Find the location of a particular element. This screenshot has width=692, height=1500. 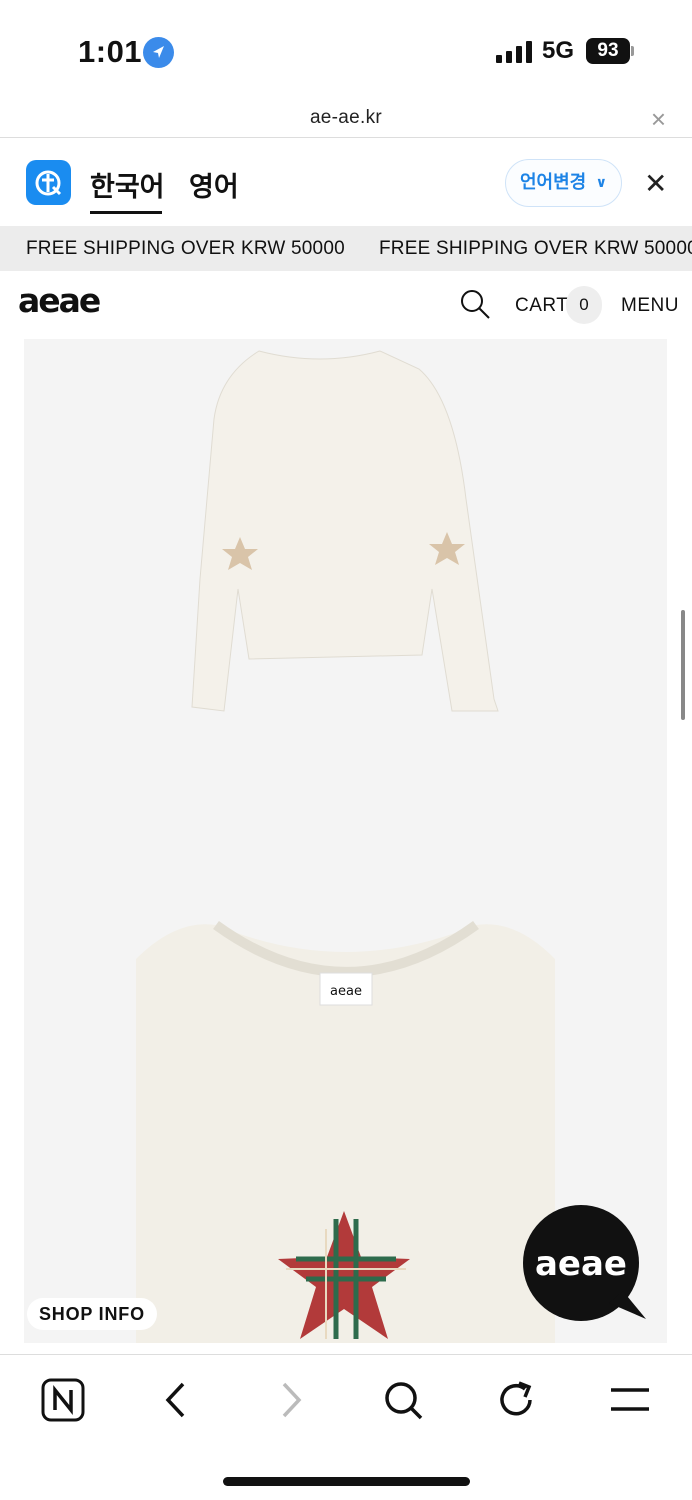

url-domain: ae-ae.kr is located at coordinates (346, 118).